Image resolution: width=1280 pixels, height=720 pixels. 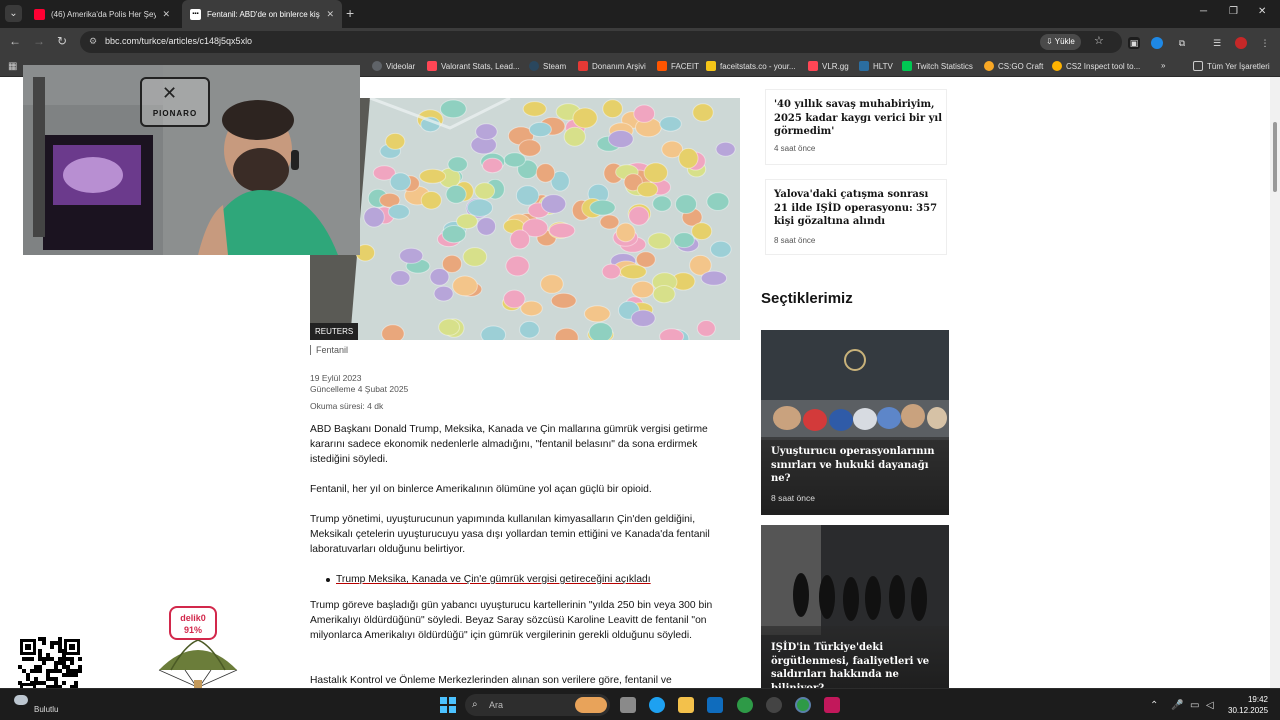 What do you see at coordinates (832, 705) in the screenshot?
I see `app-icon` at bounding box center [832, 705].